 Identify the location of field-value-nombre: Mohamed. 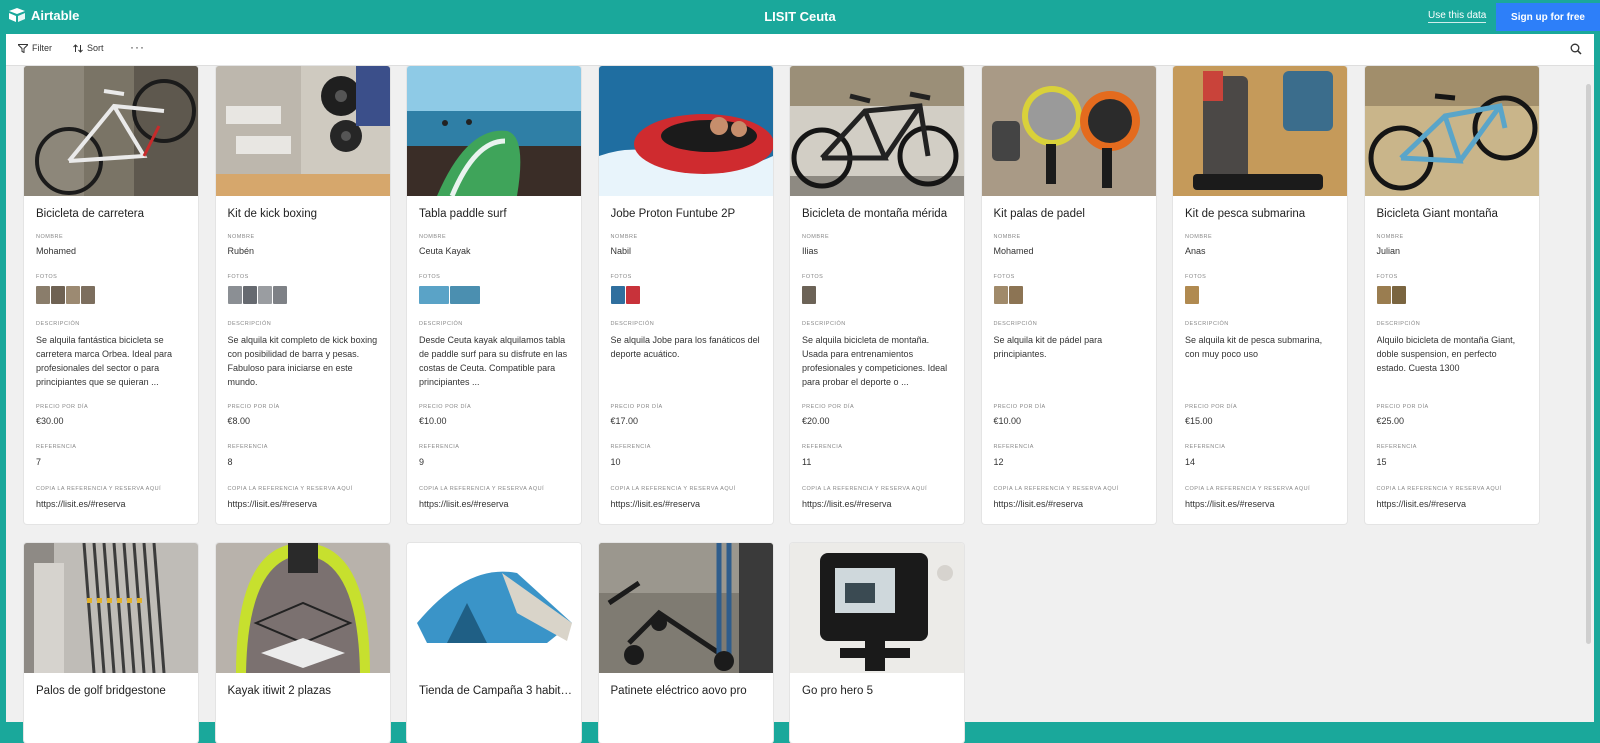
(1013, 251).